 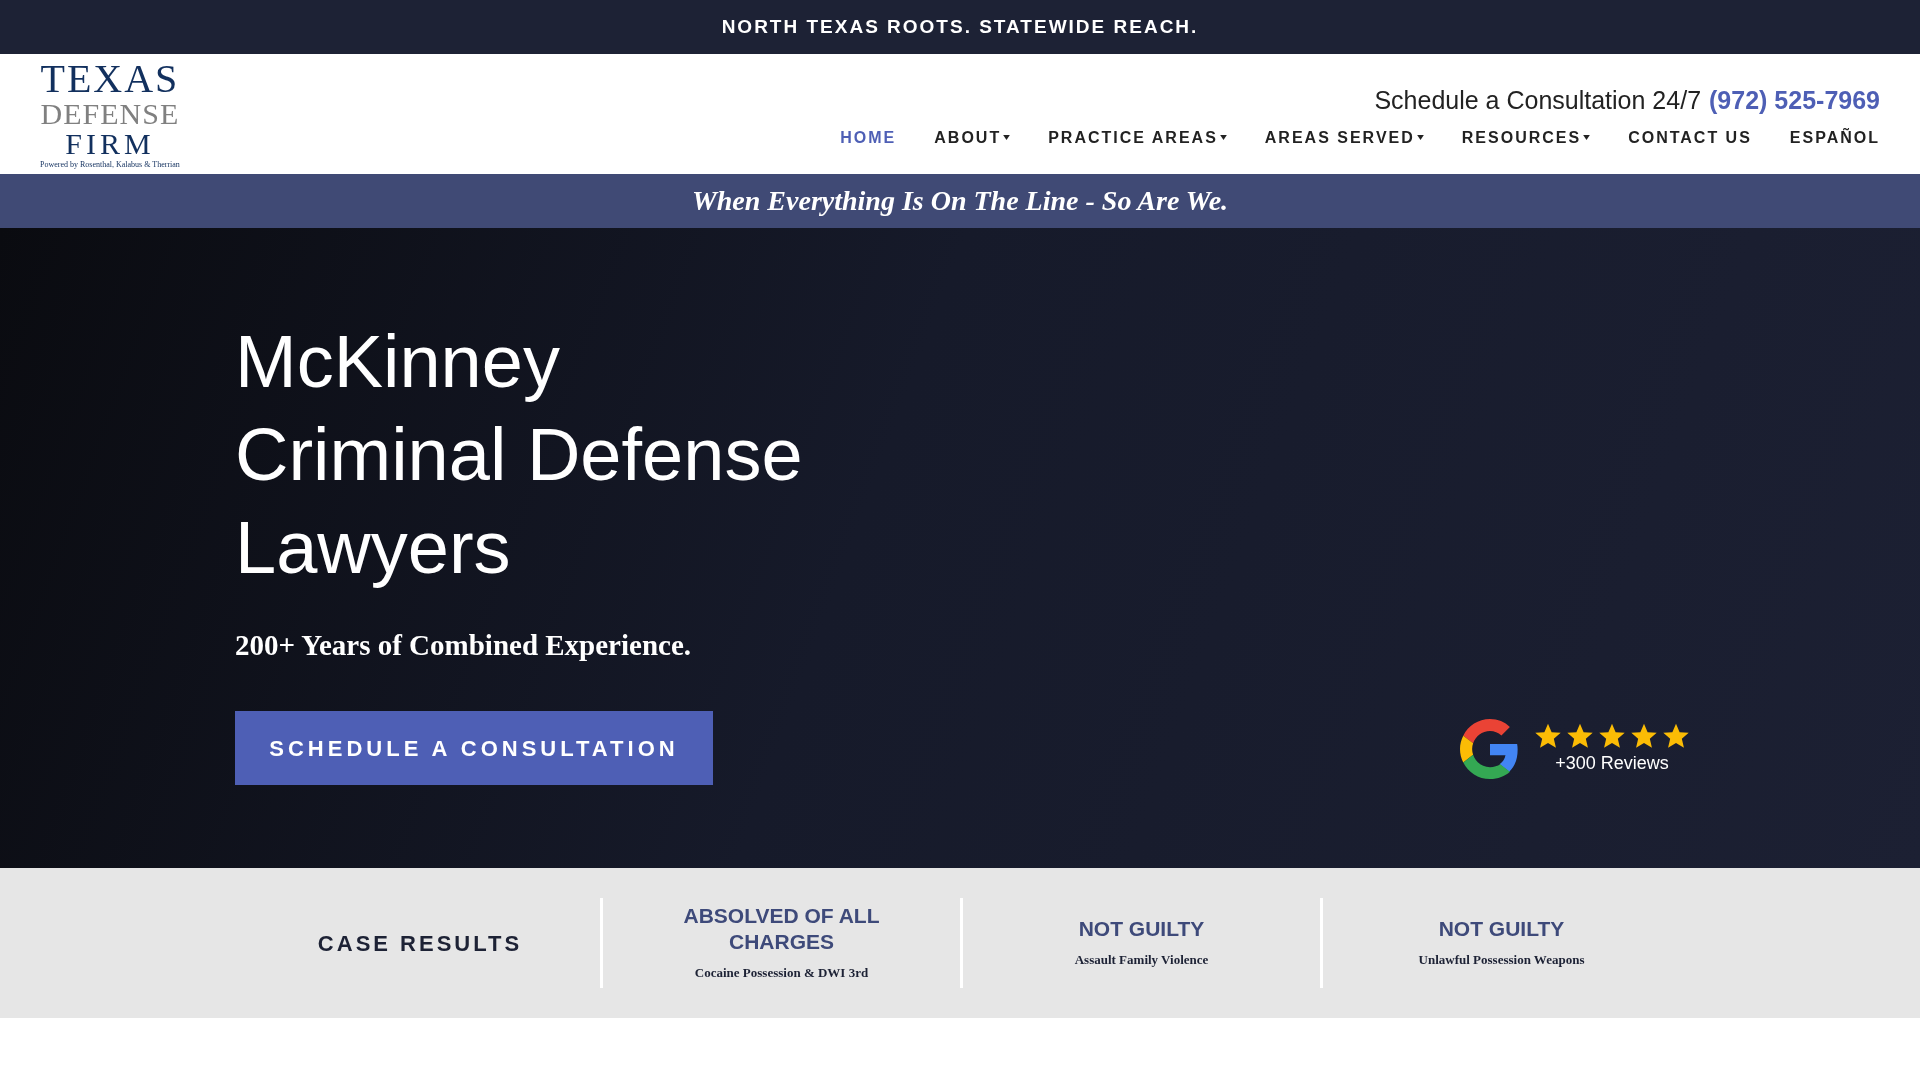 What do you see at coordinates (420, 943) in the screenshot?
I see `case-results-heading: CASE RESULTS` at bounding box center [420, 943].